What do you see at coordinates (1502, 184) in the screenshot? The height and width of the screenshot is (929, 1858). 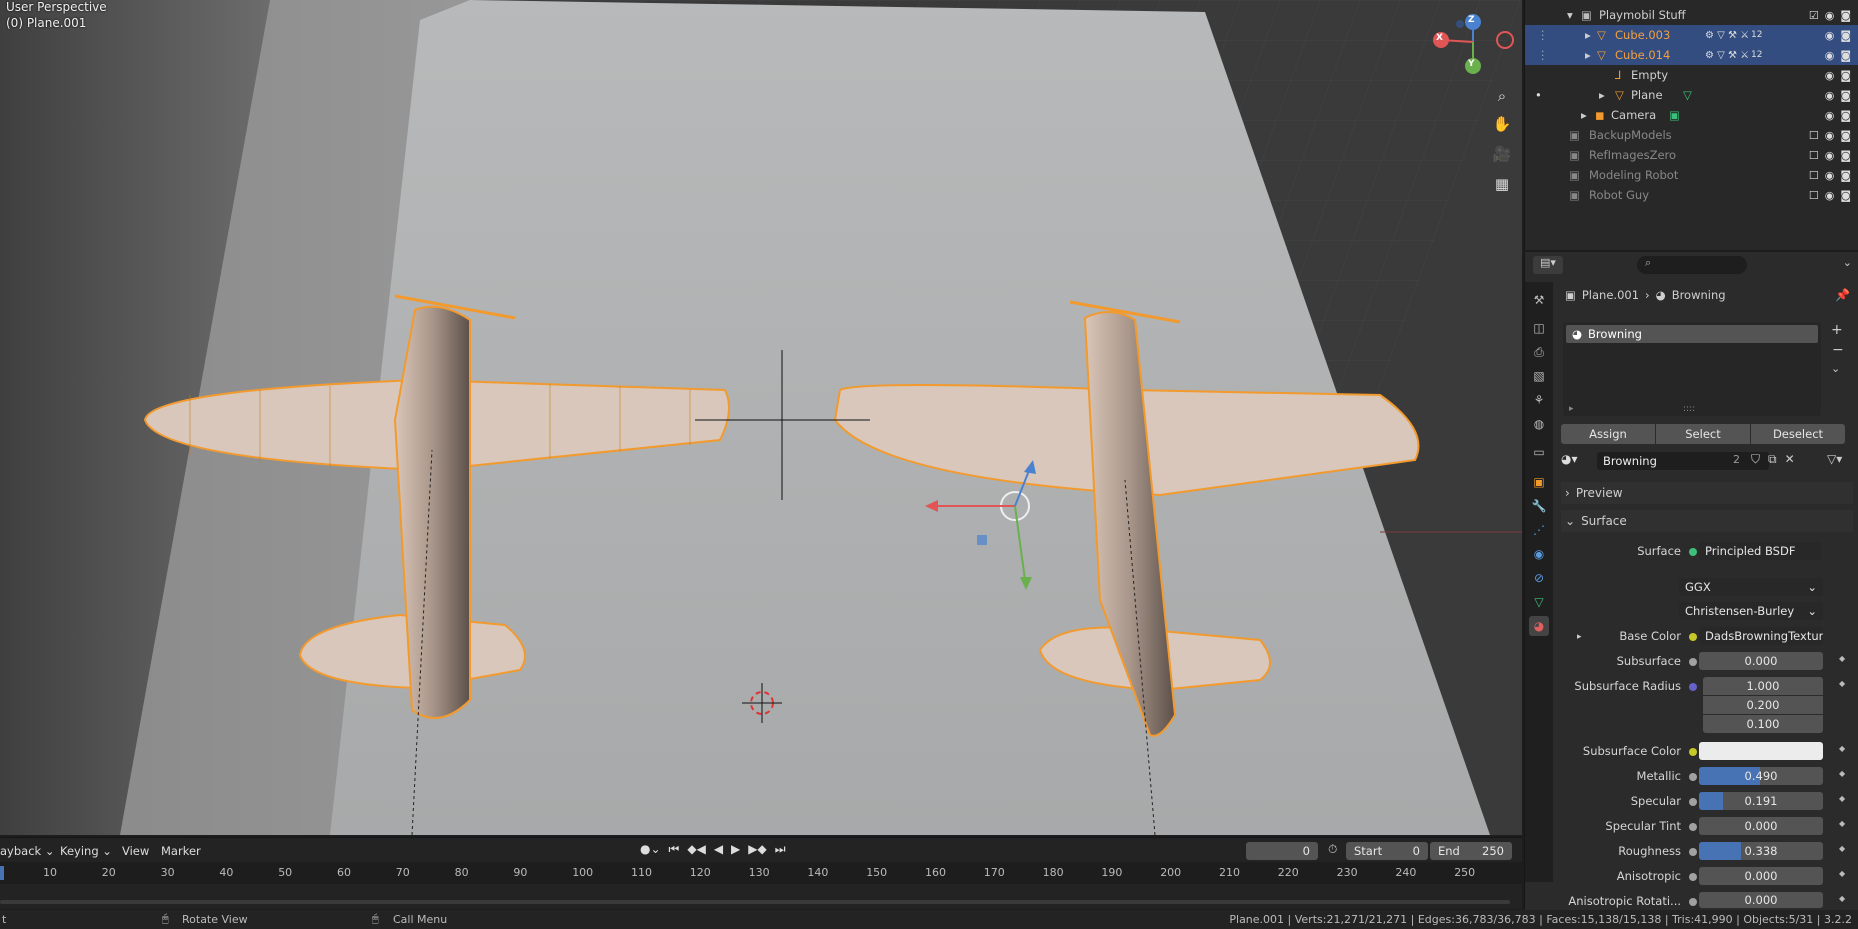 I see `grid-icon: ▦` at bounding box center [1502, 184].